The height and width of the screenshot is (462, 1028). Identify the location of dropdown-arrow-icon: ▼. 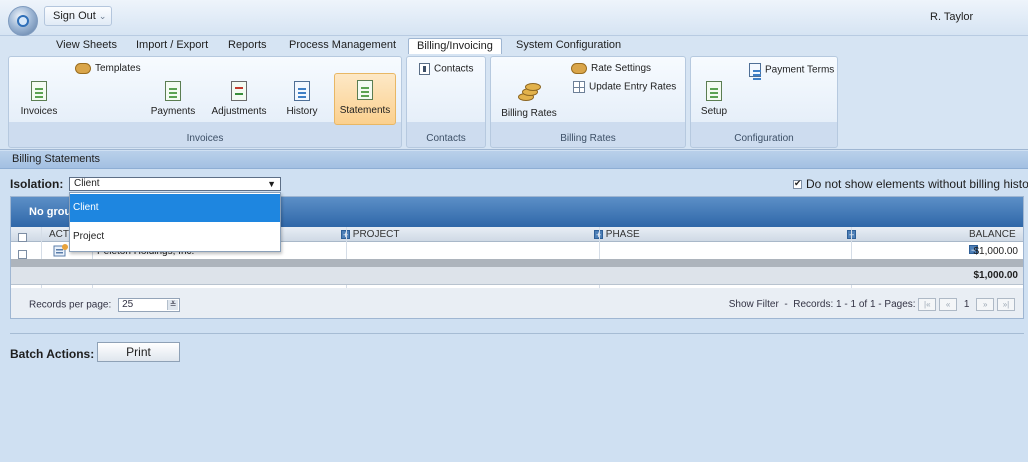
(271, 184).